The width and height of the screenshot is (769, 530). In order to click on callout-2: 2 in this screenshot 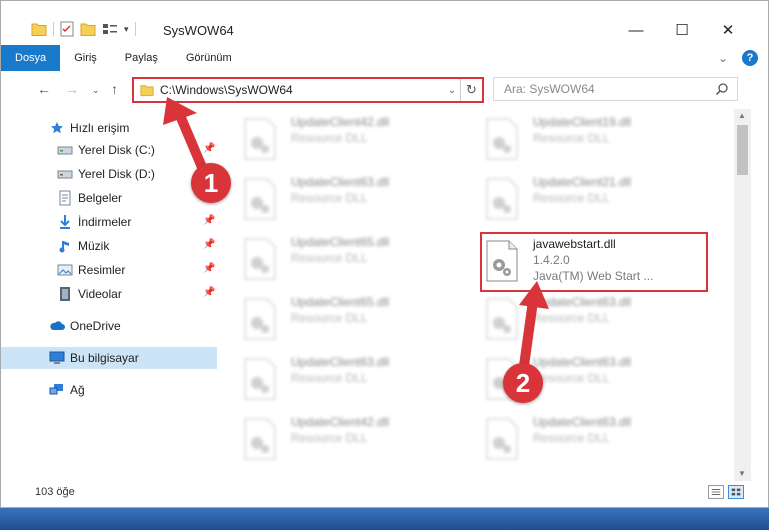, I will do `click(523, 383)`.